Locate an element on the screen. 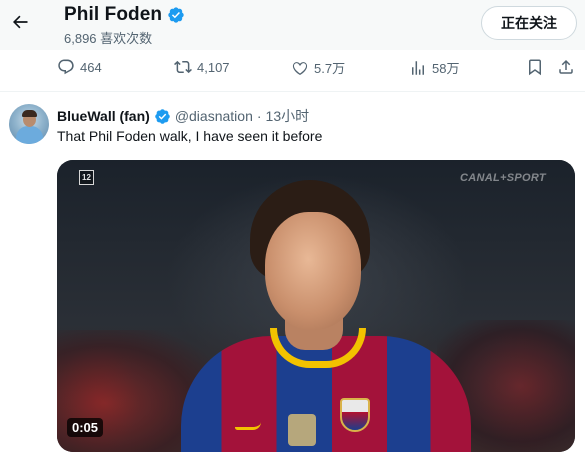  bookmark-icon is located at coordinates (535, 67).